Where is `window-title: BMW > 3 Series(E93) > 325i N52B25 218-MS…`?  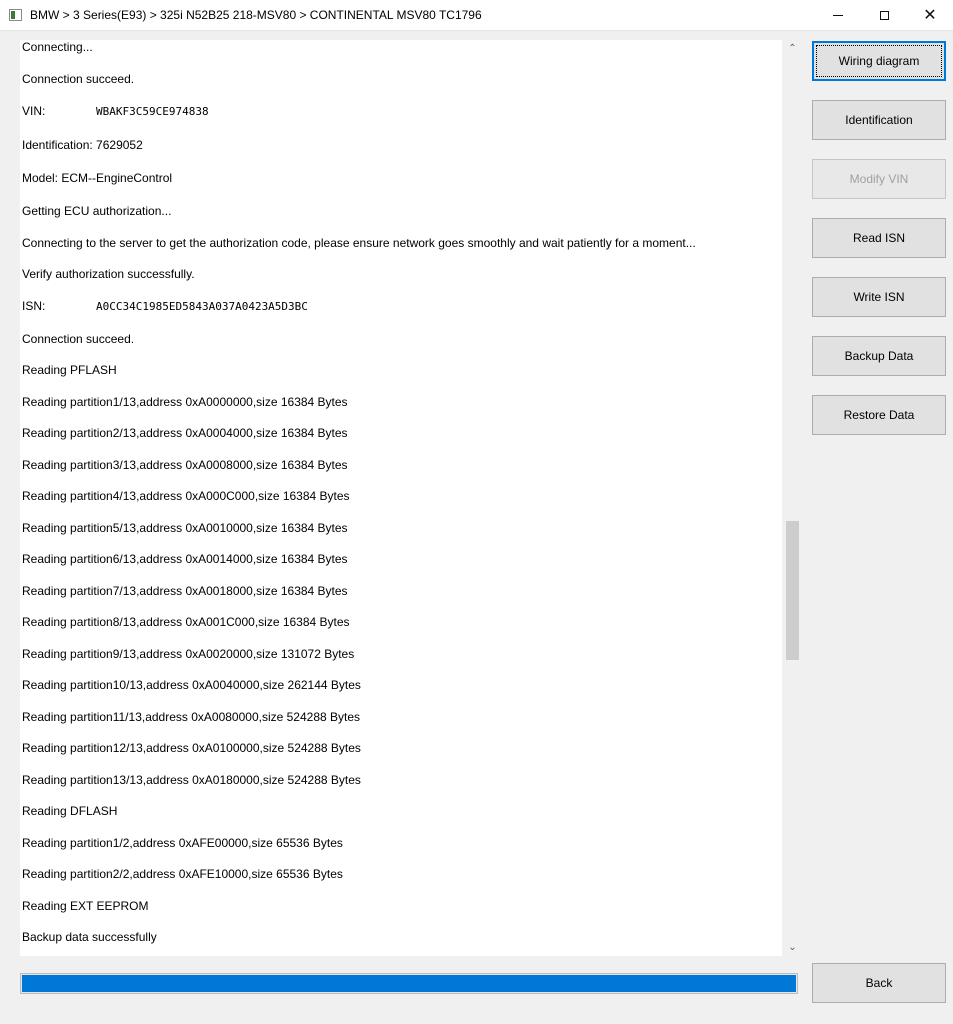
window-title: BMW > 3 Series(E93) > 325i N52B25 218-MS… is located at coordinates (256, 15).